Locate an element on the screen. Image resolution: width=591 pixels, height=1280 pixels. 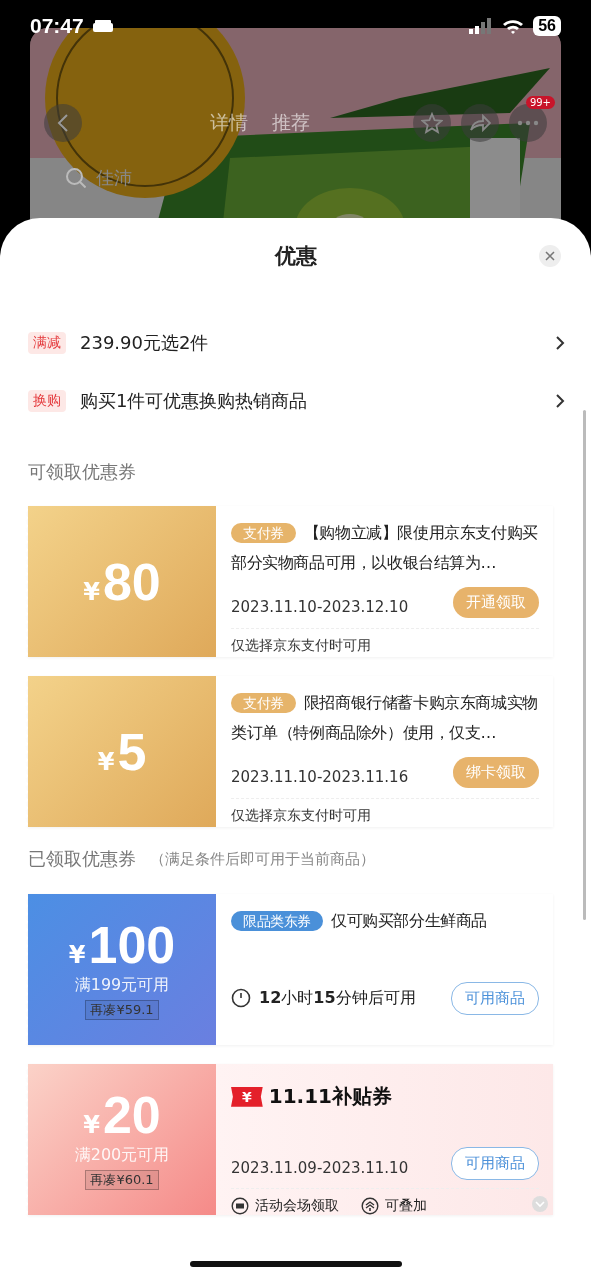
more-icon is located at coordinates (528, 123).